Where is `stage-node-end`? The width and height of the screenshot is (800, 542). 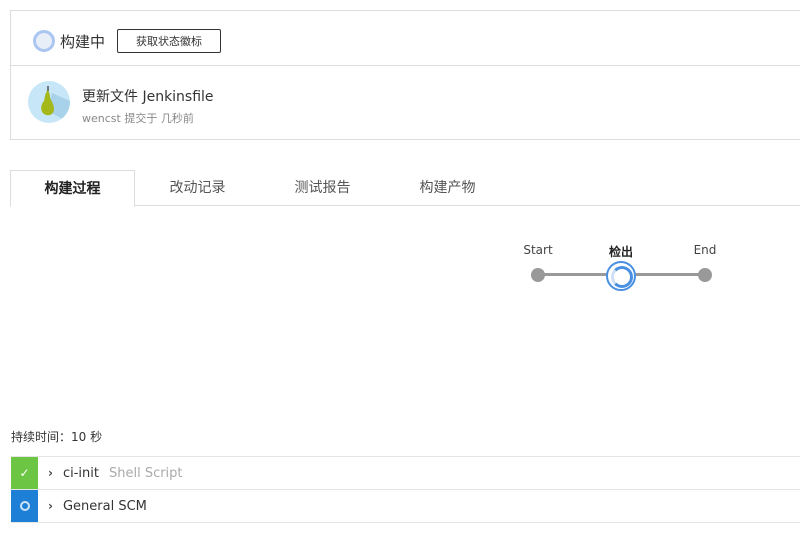 stage-node-end is located at coordinates (705, 275).